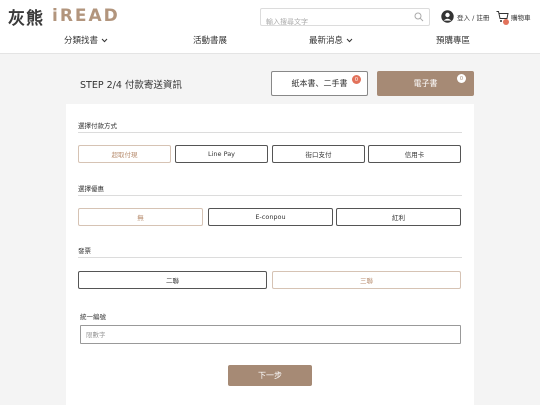  Describe the element at coordinates (326, 41) in the screenshot. I see `nav-label: 最新消息` at that location.